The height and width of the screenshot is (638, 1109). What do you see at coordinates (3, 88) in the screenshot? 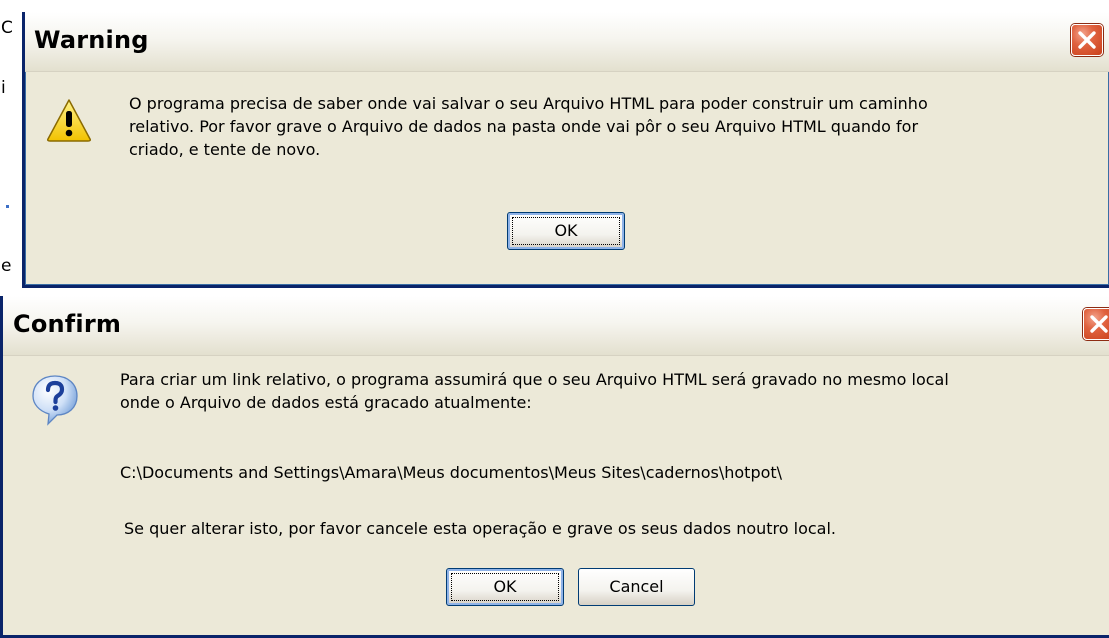
I see `background-text-fragment: i` at bounding box center [3, 88].